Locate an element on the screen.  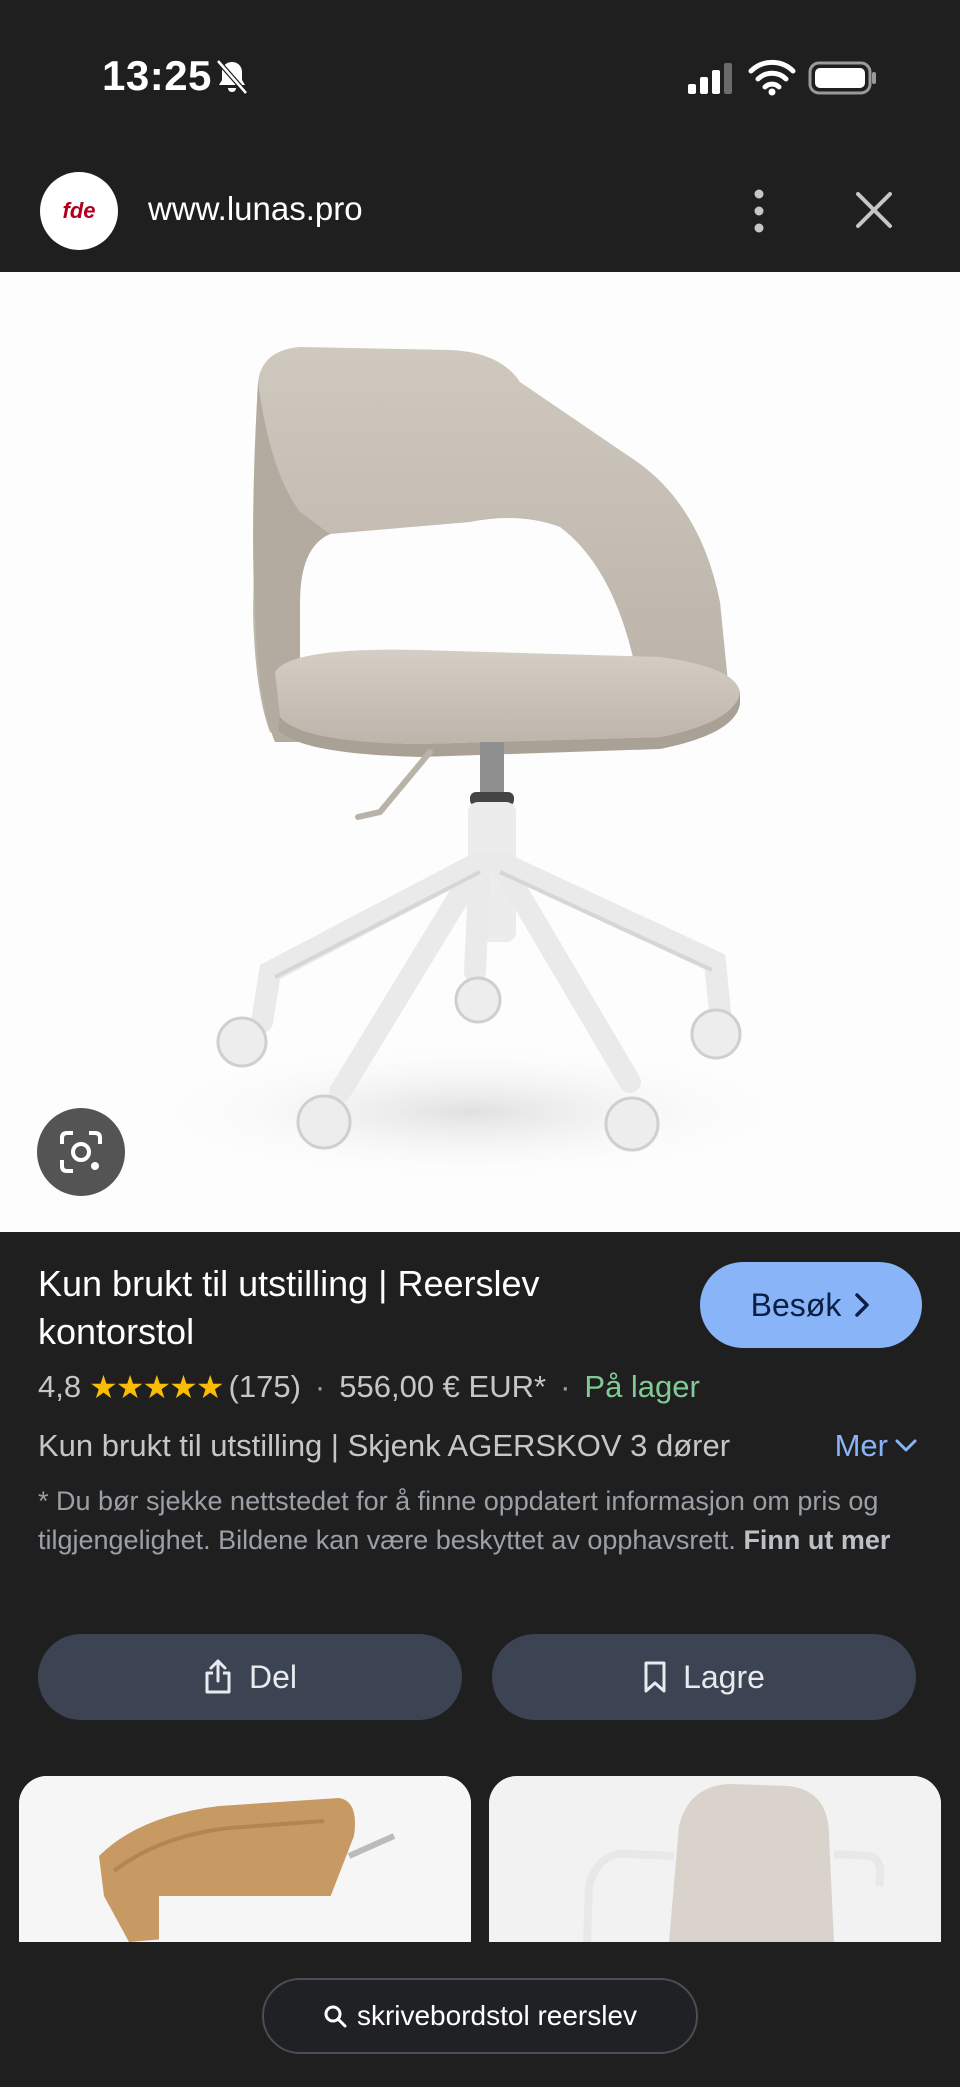
fabric-chair-illustration is located at coordinates (715, 1859).